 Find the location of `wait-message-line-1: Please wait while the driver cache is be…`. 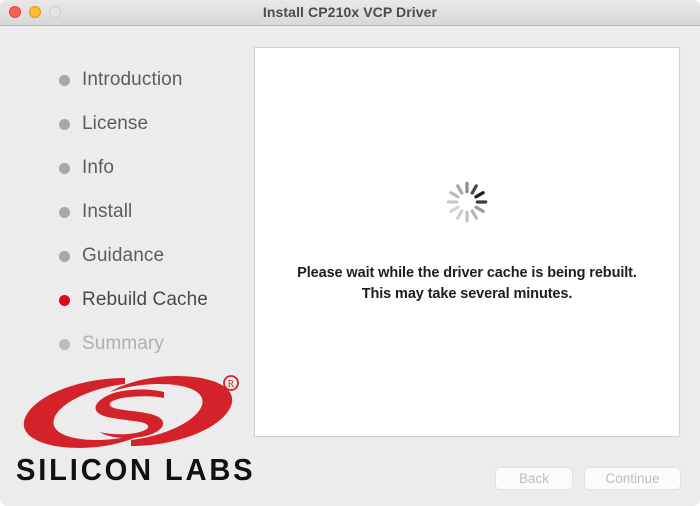

wait-message-line-1: Please wait while the driver cache is be… is located at coordinates (467, 272).